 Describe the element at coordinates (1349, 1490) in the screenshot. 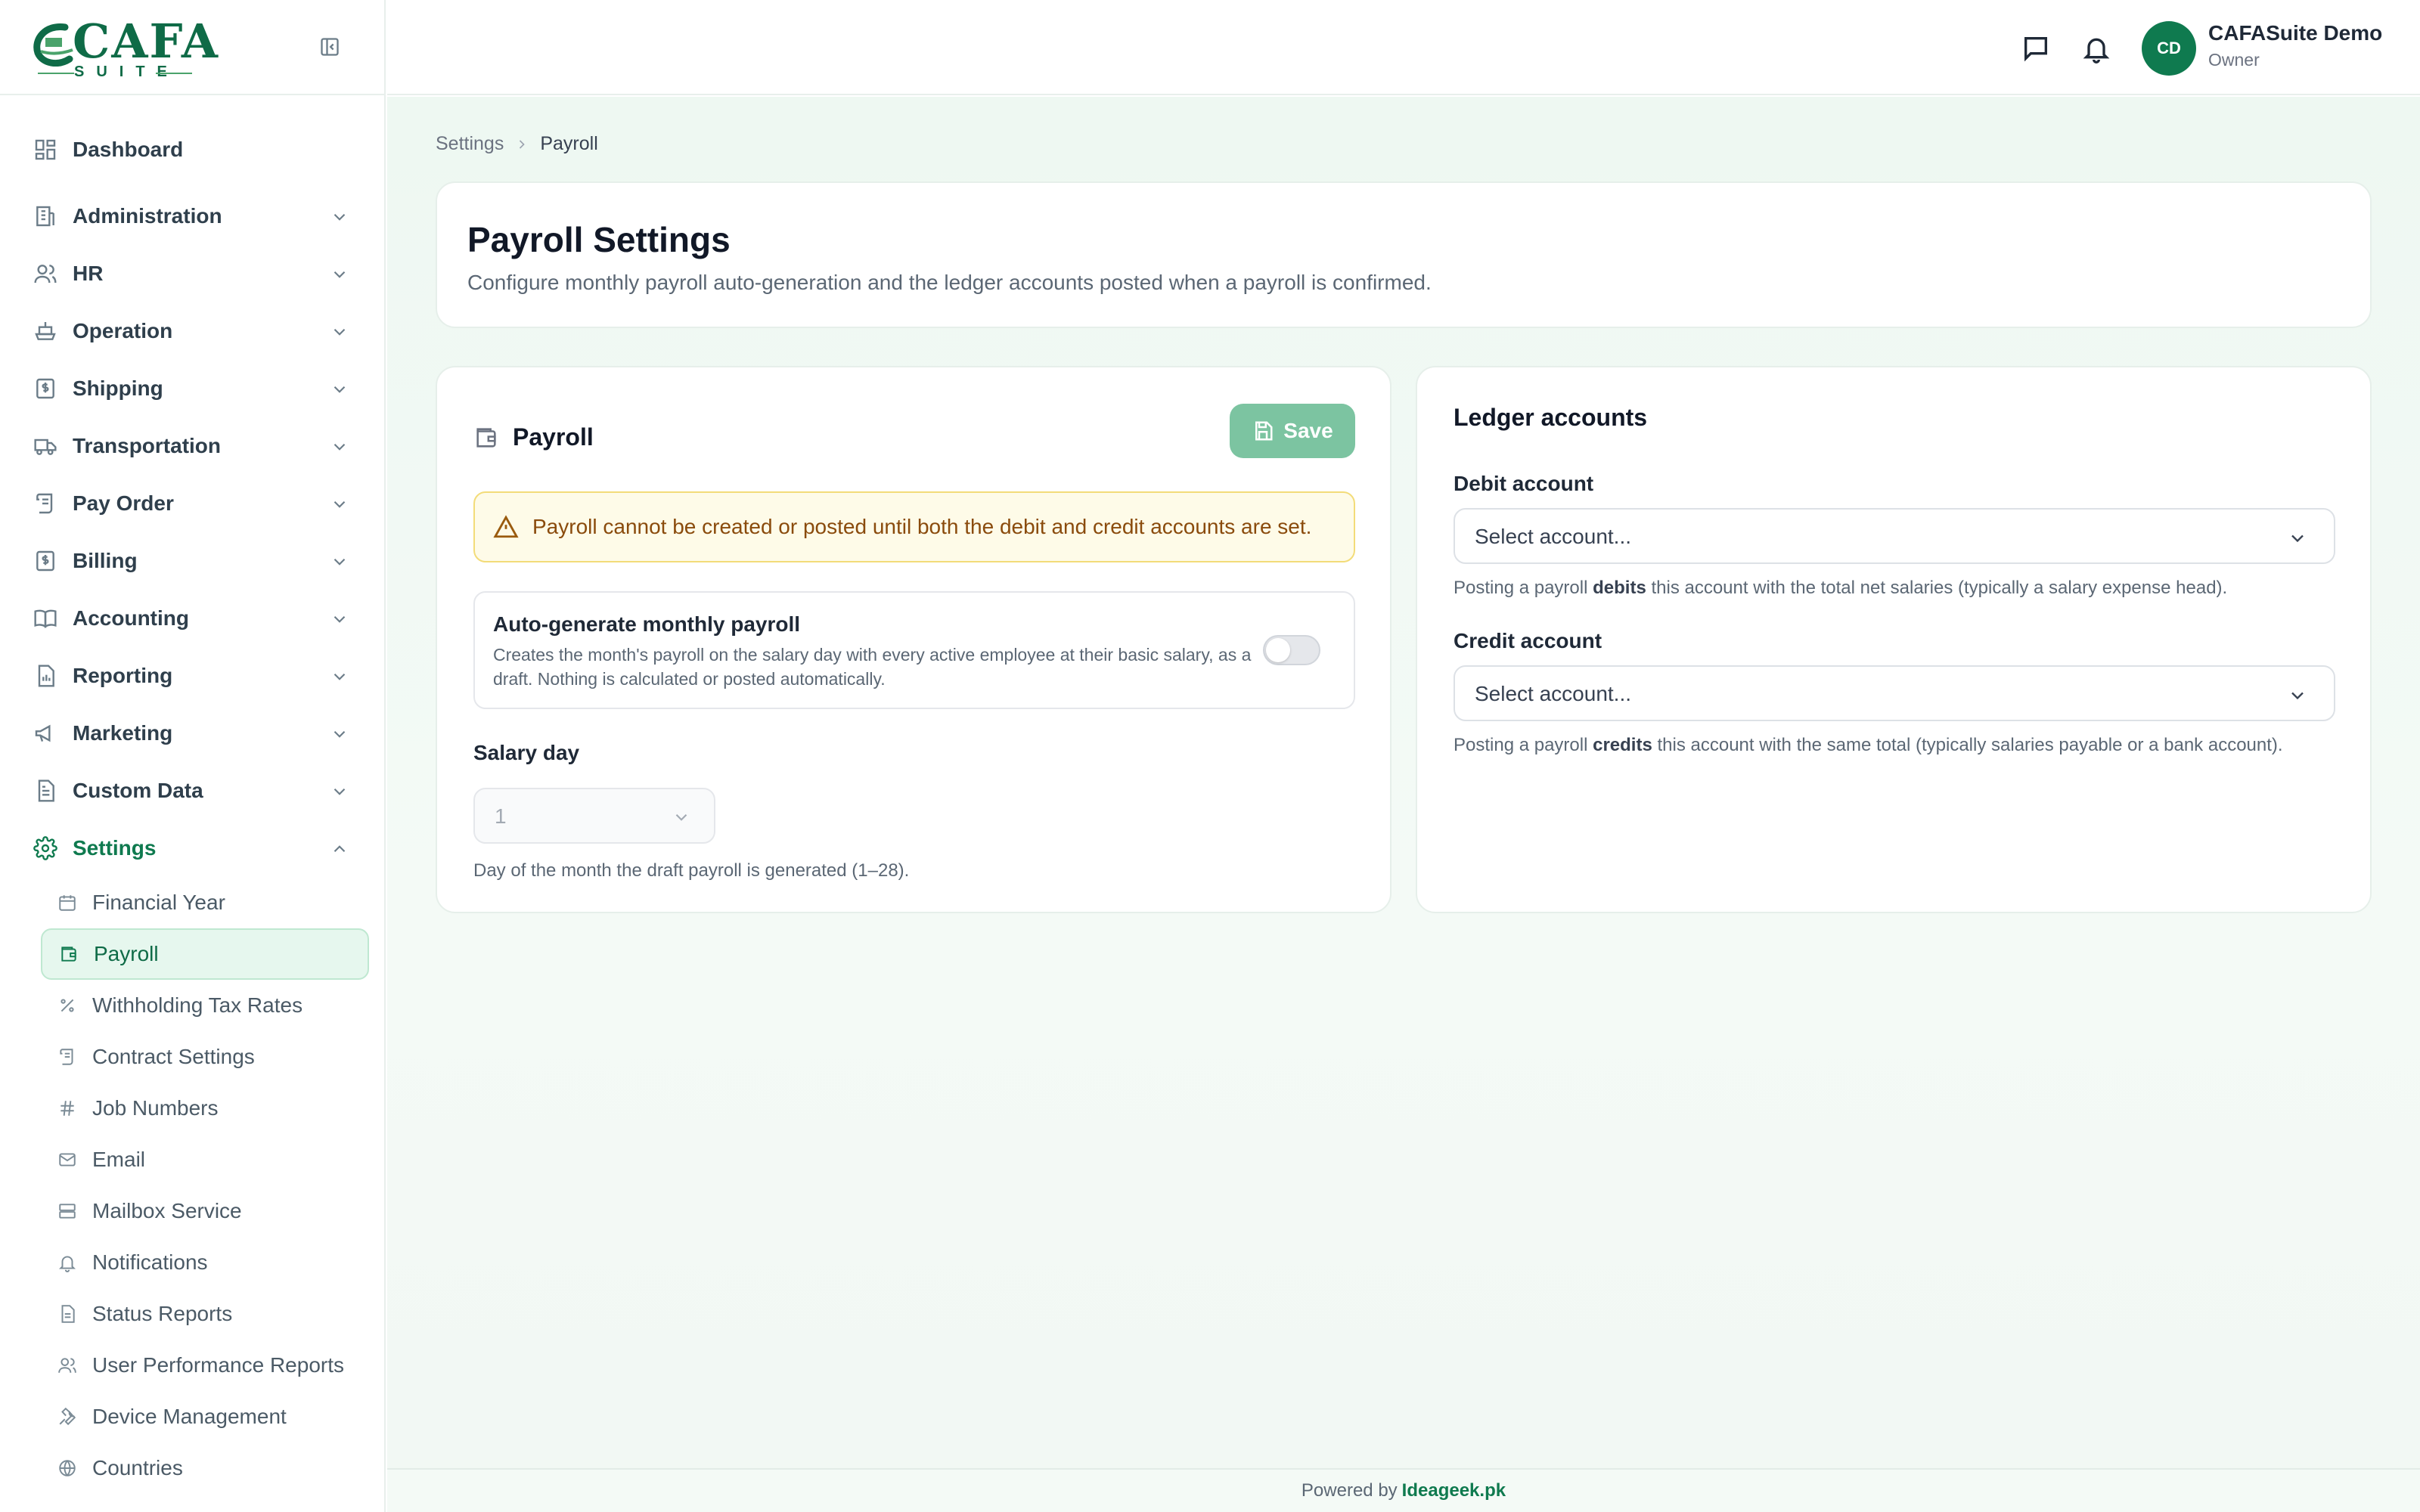

I see `footer-prefix: Powered by` at that location.